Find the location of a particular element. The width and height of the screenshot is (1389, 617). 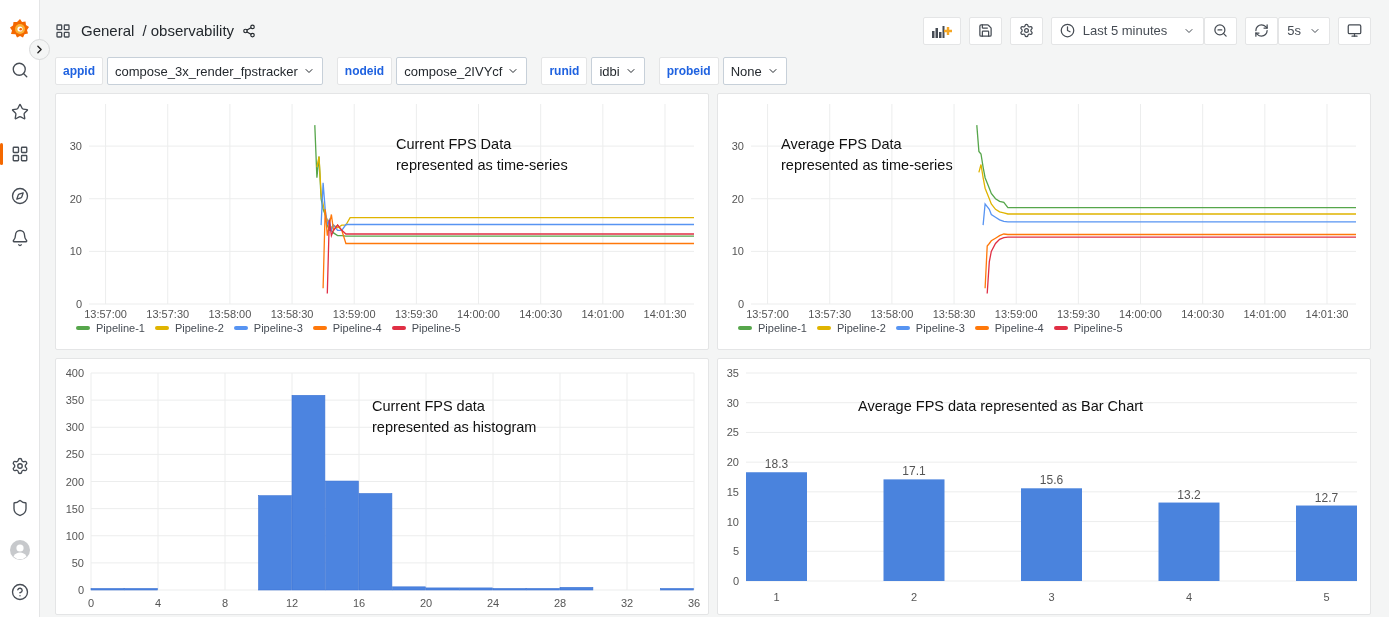

add-panel-button is located at coordinates (941, 30).